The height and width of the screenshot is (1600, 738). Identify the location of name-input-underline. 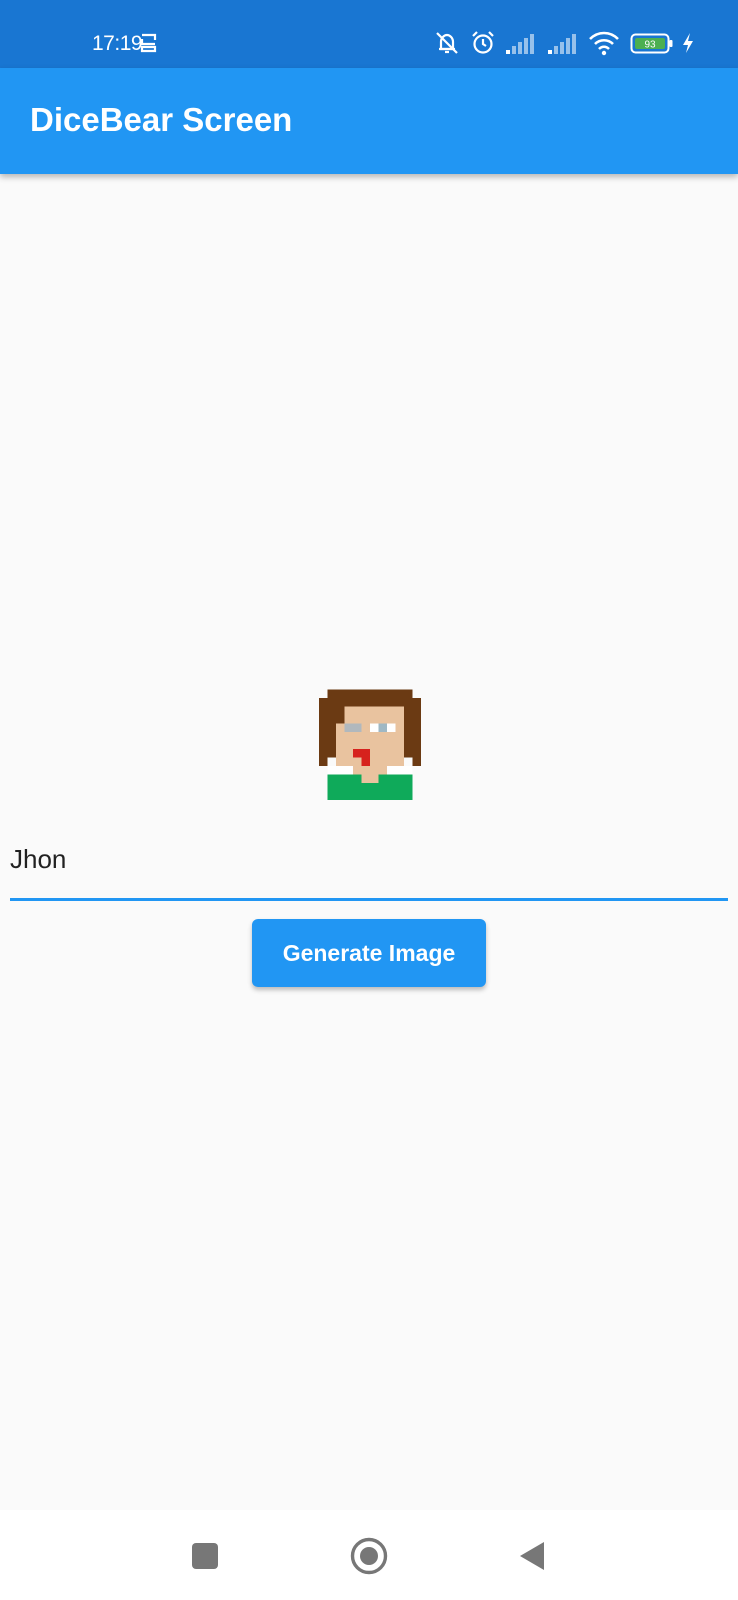
(369, 899).